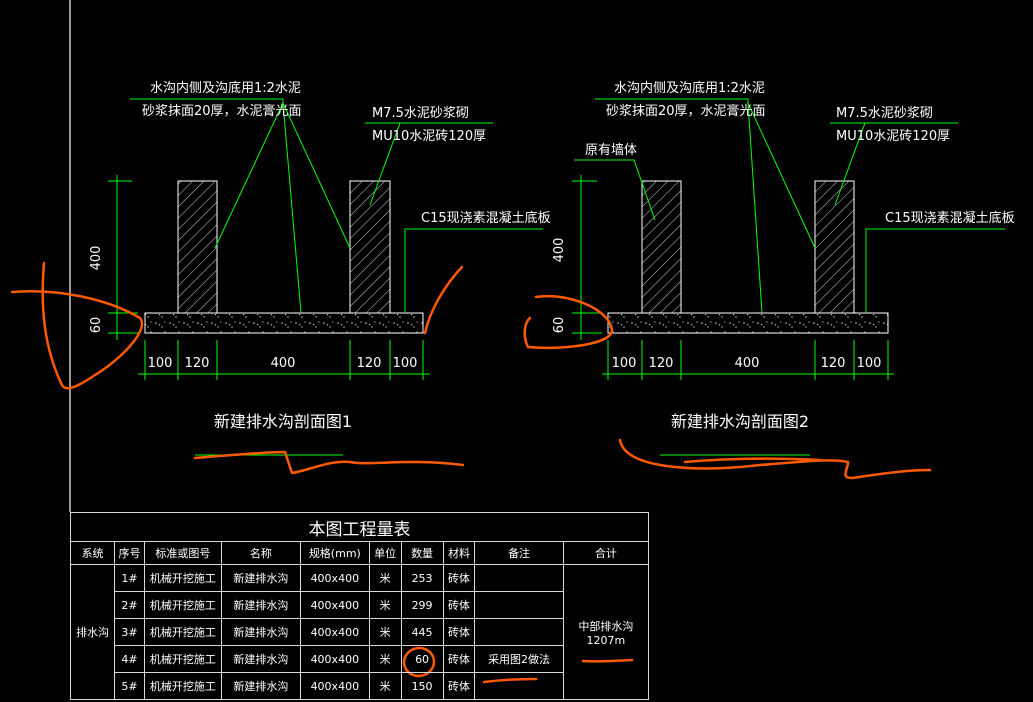 This screenshot has height=702, width=1033. I want to click on cell-qty: 299, so click(422, 605).